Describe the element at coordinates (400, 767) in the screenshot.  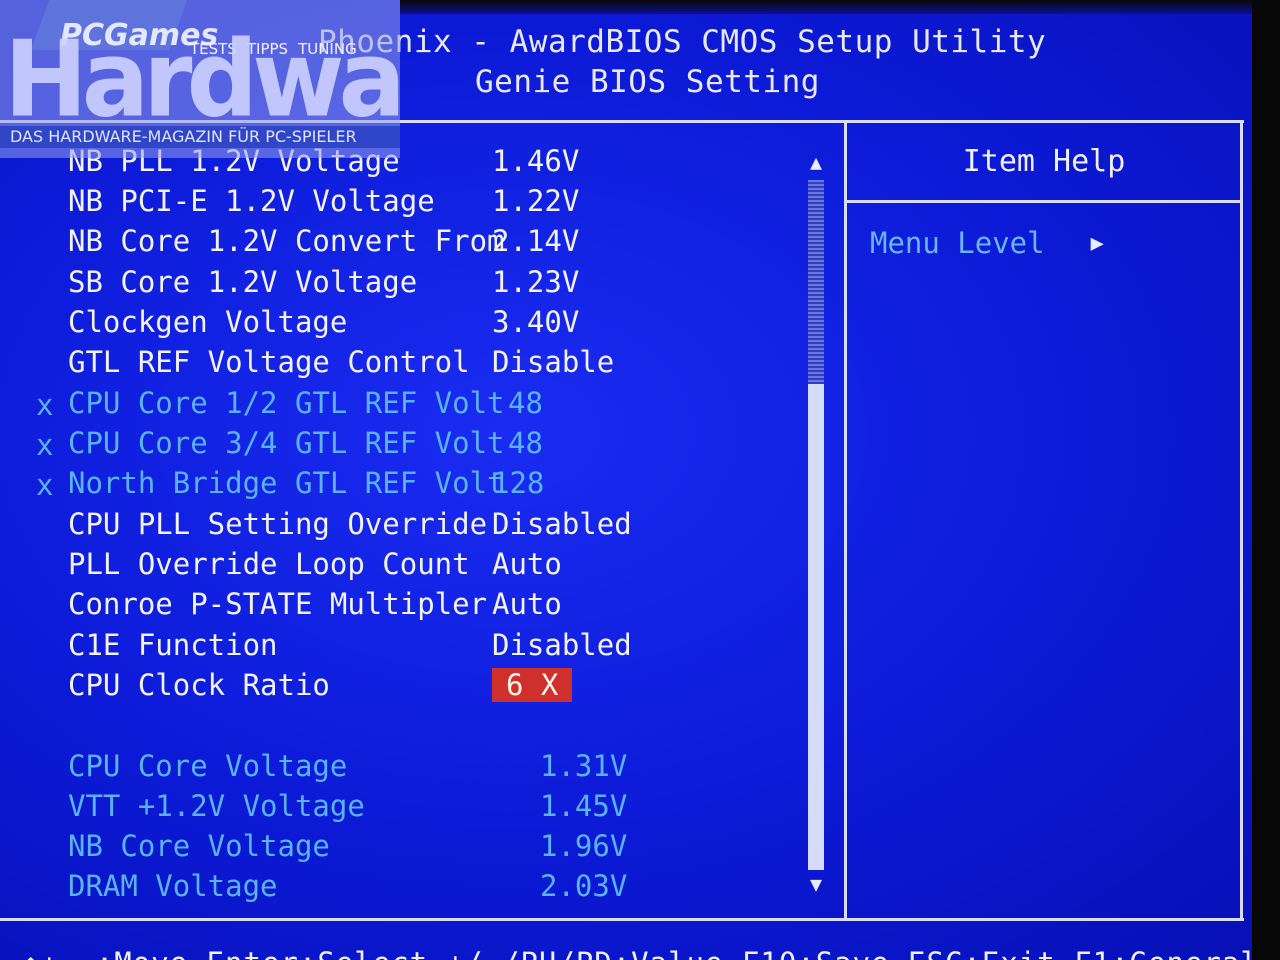
I see `readout-row-cpu-core: CPU Core Voltage 1.31V` at that location.